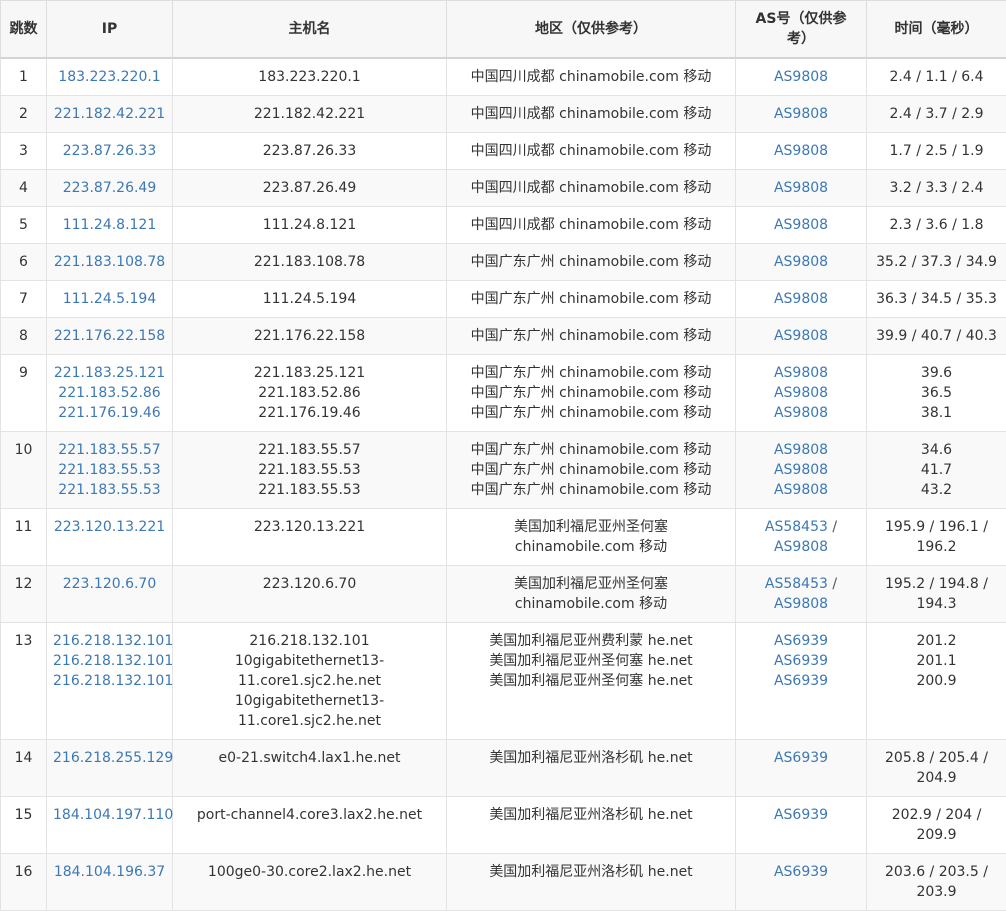 The image size is (1006, 911). Describe the element at coordinates (24, 392) in the screenshot. I see `hop-cell: 9` at that location.